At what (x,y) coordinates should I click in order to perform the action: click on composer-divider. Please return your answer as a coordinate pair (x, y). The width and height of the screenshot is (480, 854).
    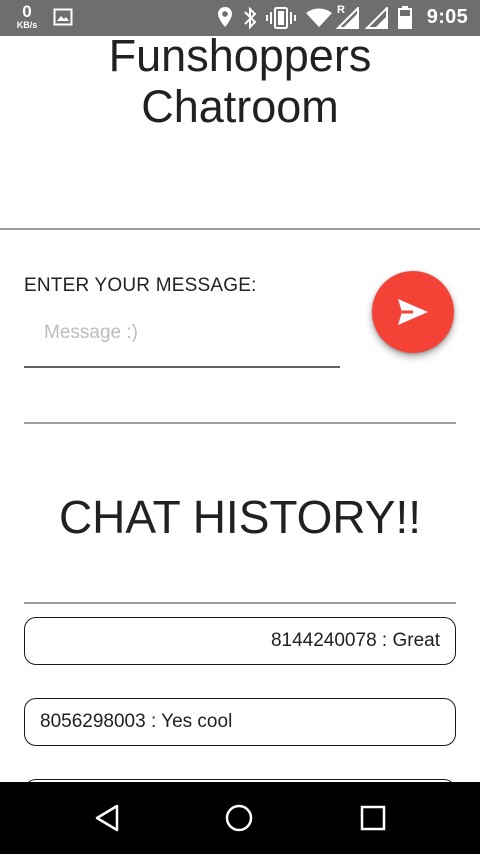
    Looking at the image, I should click on (240, 423).